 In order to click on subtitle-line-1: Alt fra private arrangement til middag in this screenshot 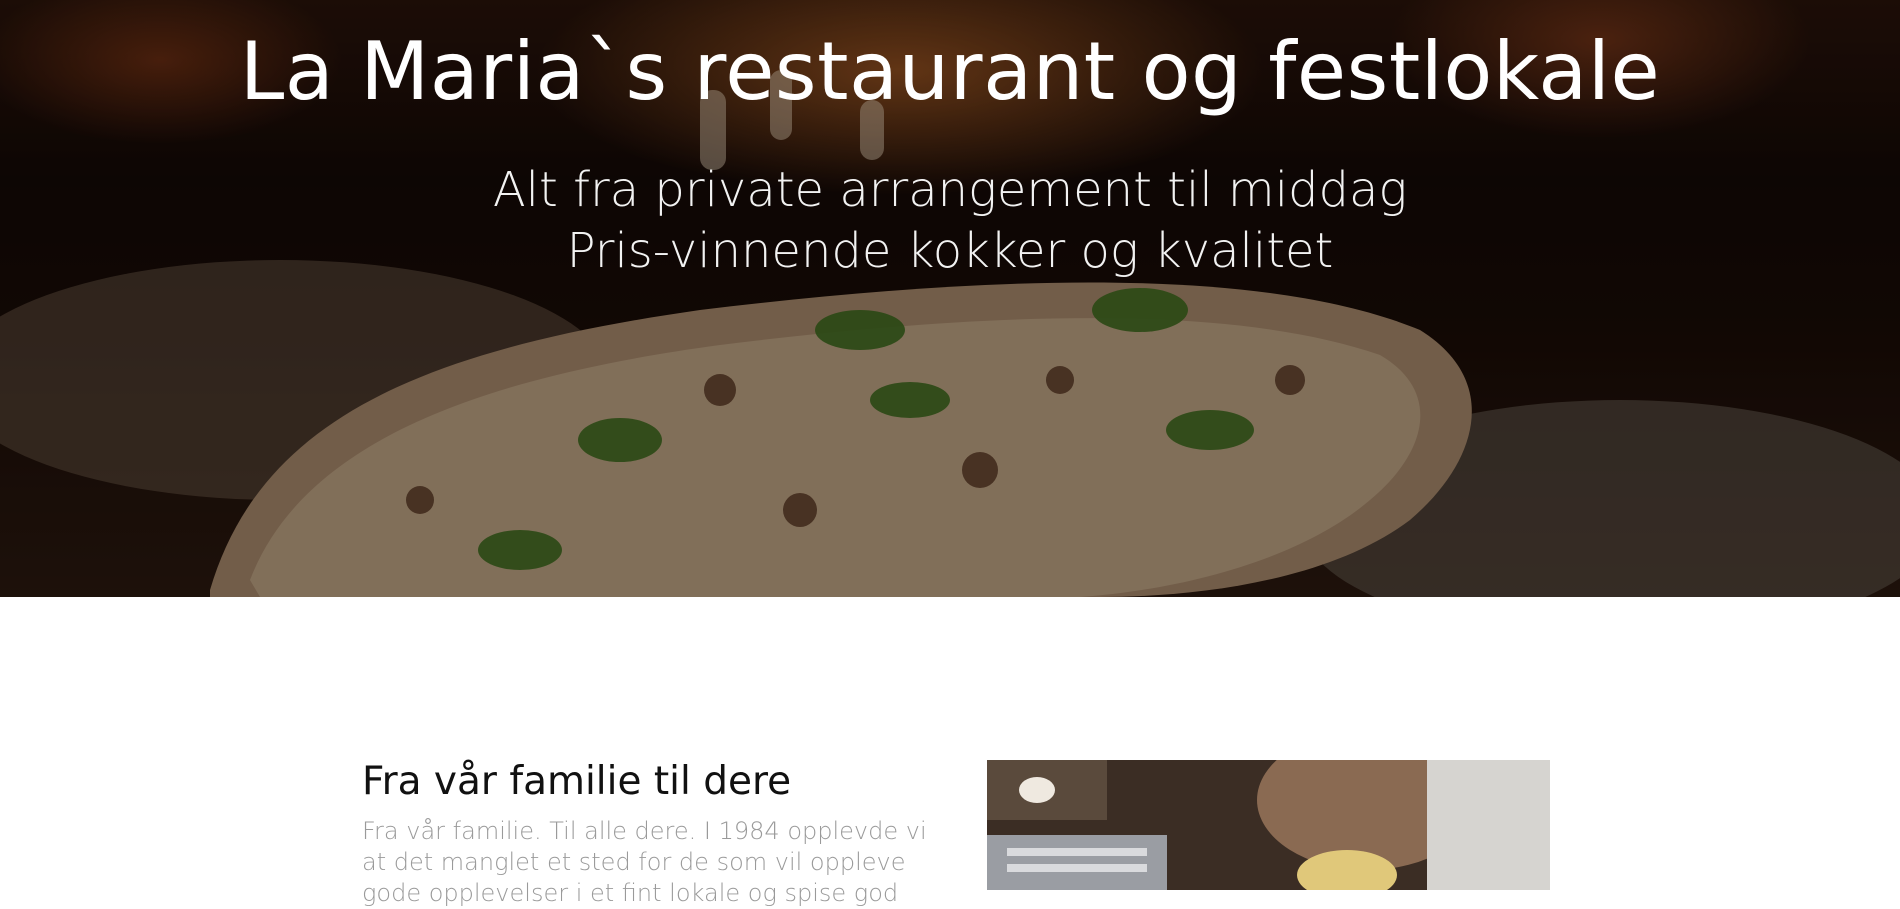, I will do `click(950, 190)`.